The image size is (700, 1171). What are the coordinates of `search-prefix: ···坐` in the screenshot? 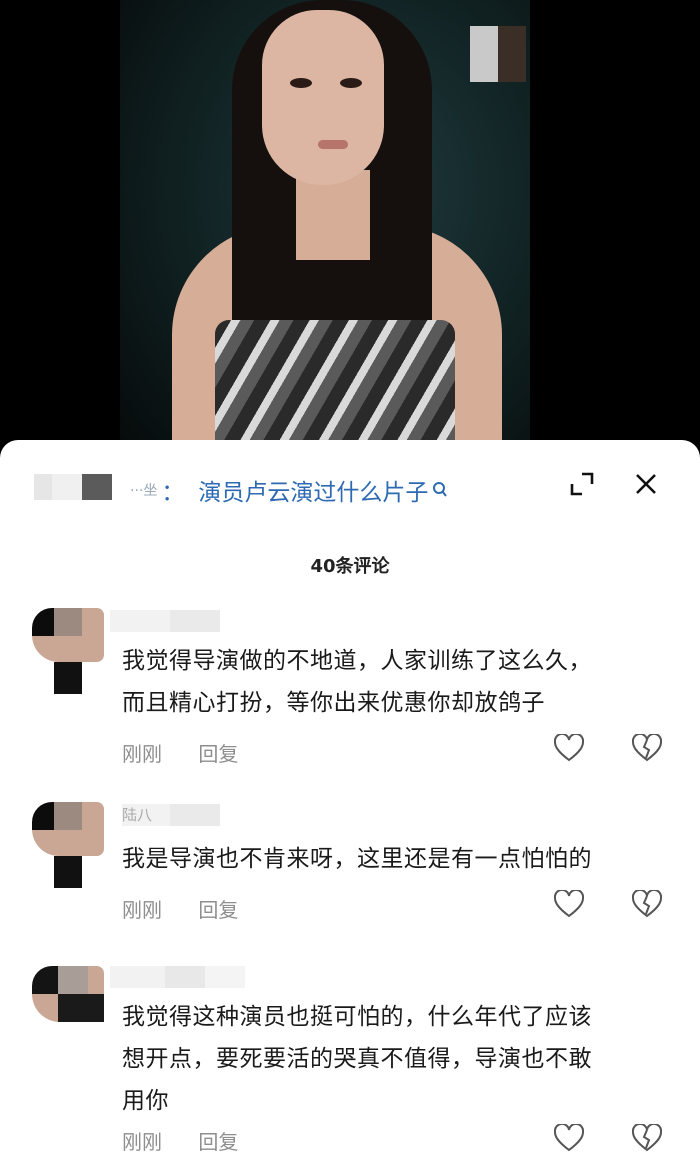 It's located at (144, 491).